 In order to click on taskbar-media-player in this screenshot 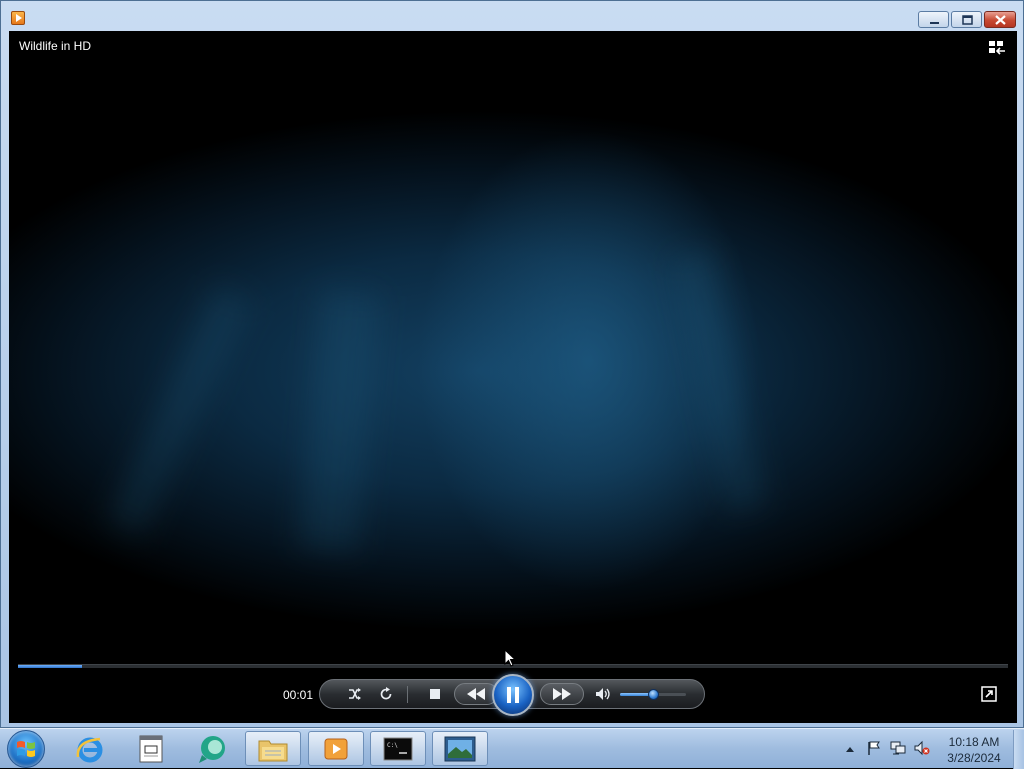, I will do `click(336, 748)`.